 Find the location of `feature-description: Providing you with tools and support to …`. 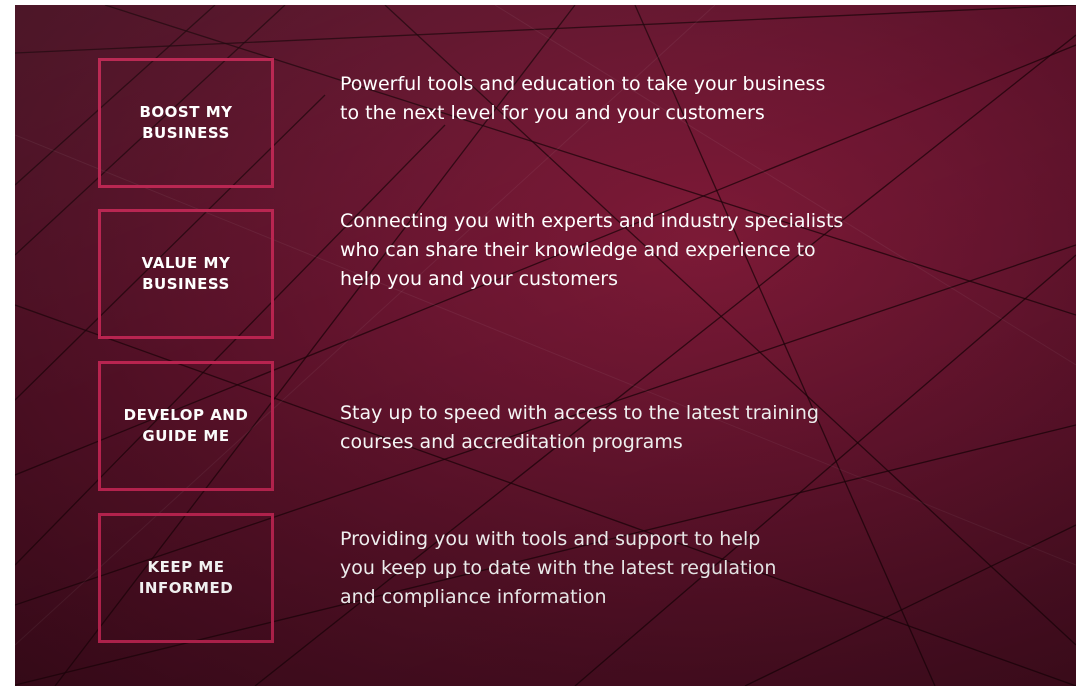

feature-description: Providing you with tools and support to … is located at coordinates (558, 568).